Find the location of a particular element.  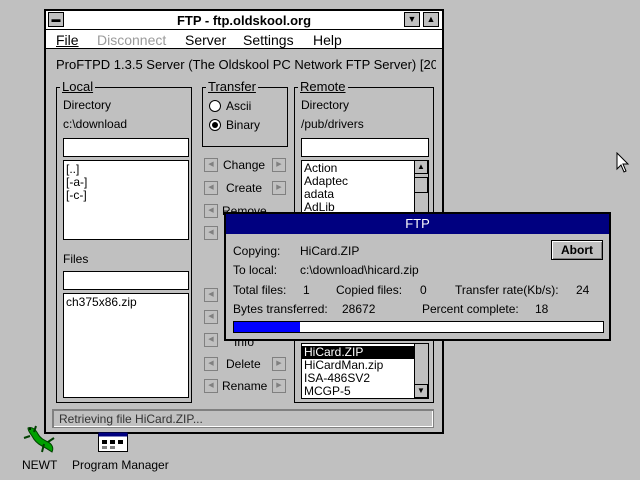

maximize-arrow-icon: ▲ is located at coordinates (431, 19).